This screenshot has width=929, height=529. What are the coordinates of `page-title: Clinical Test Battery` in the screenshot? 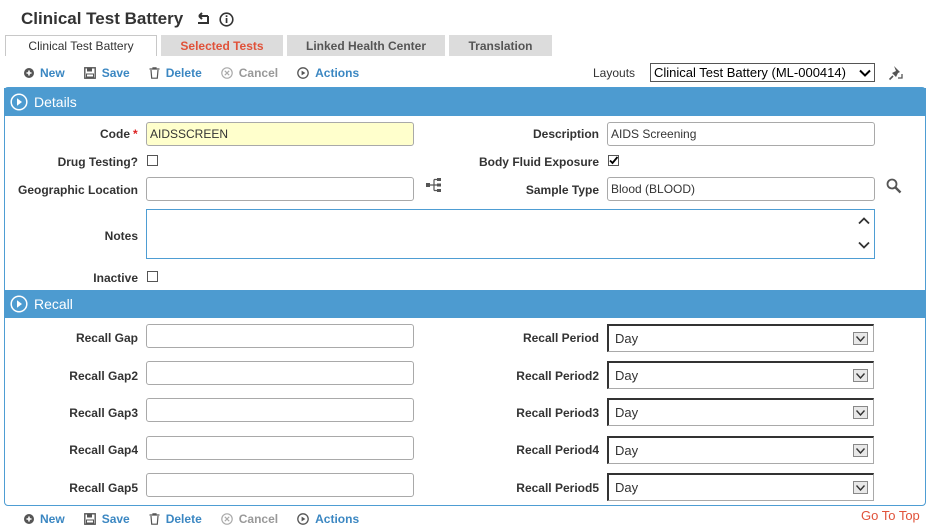 It's located at (102, 18).